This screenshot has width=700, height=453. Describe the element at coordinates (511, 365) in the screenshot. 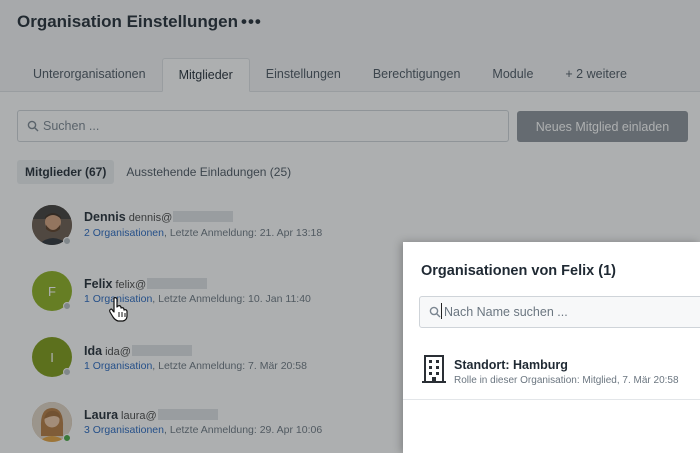

I see `organisation-name: Standort: Hamburg` at that location.